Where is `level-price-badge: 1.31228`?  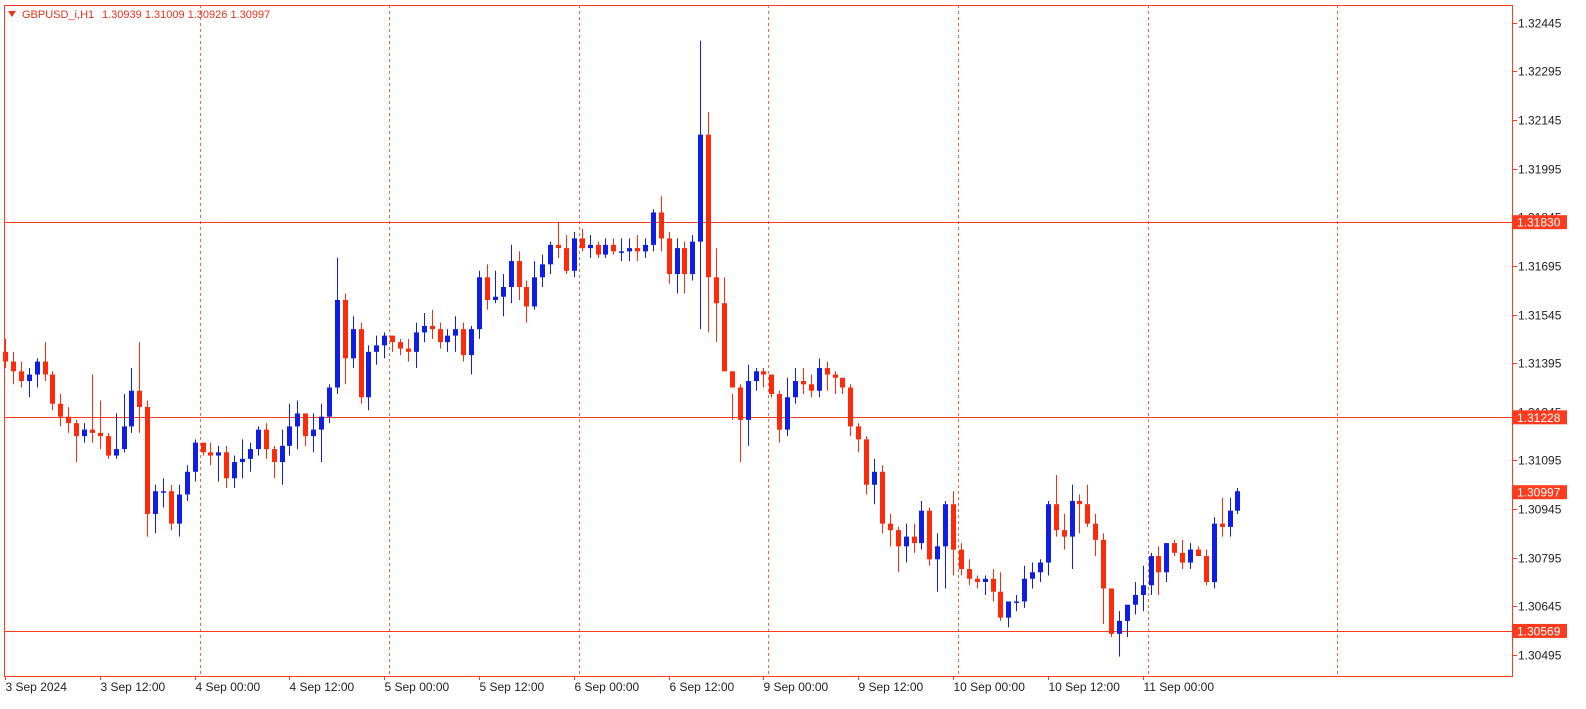
level-price-badge: 1.31228 is located at coordinates (1539, 418).